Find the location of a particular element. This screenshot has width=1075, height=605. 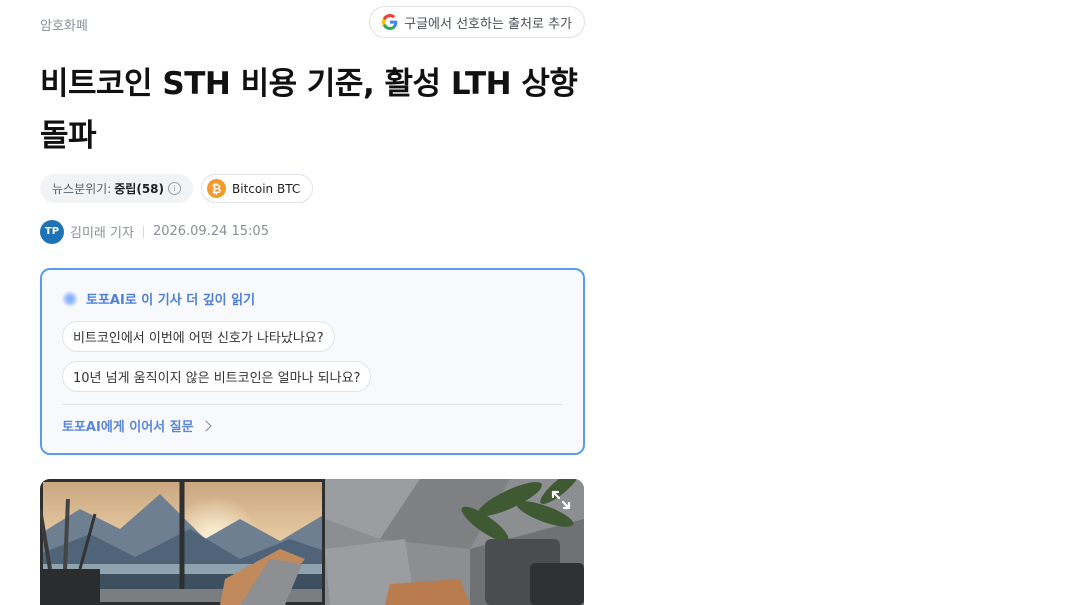

sentiment-value: 중립(58) is located at coordinates (139, 189).